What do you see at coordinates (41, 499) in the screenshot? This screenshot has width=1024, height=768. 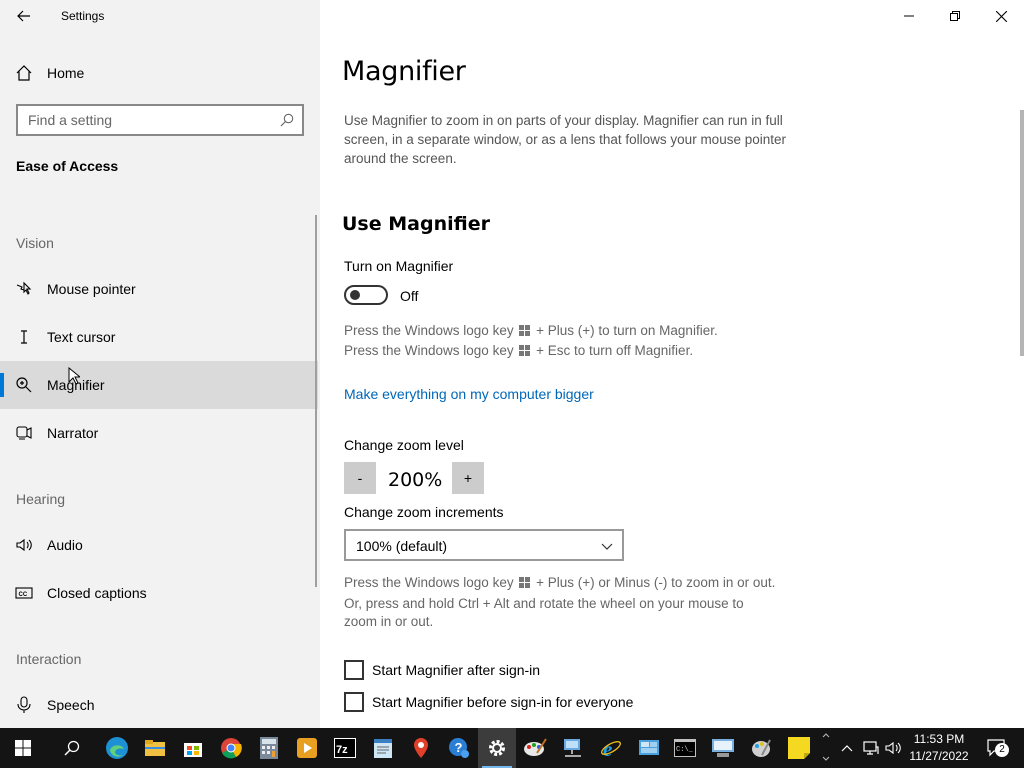 I see `group-header-hearing: Hearing` at bounding box center [41, 499].